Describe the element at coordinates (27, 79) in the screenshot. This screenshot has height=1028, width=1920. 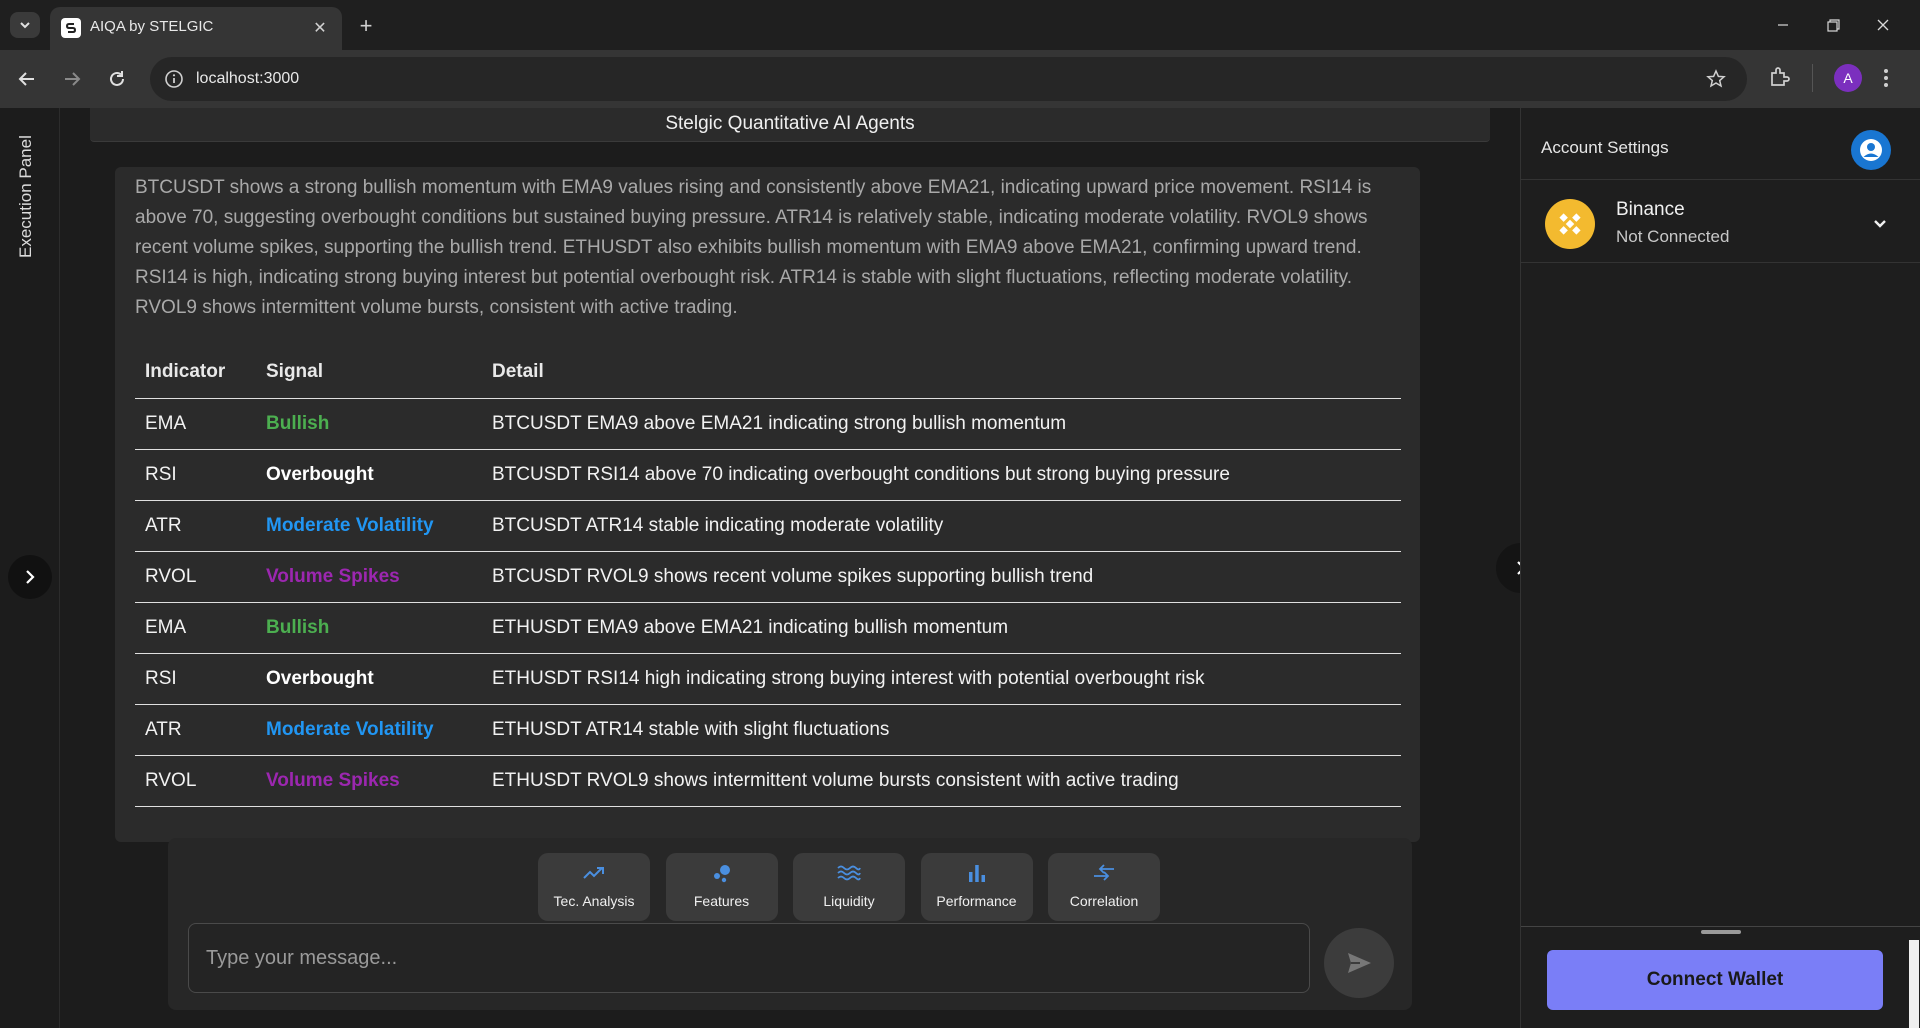
I see `back-button` at that location.